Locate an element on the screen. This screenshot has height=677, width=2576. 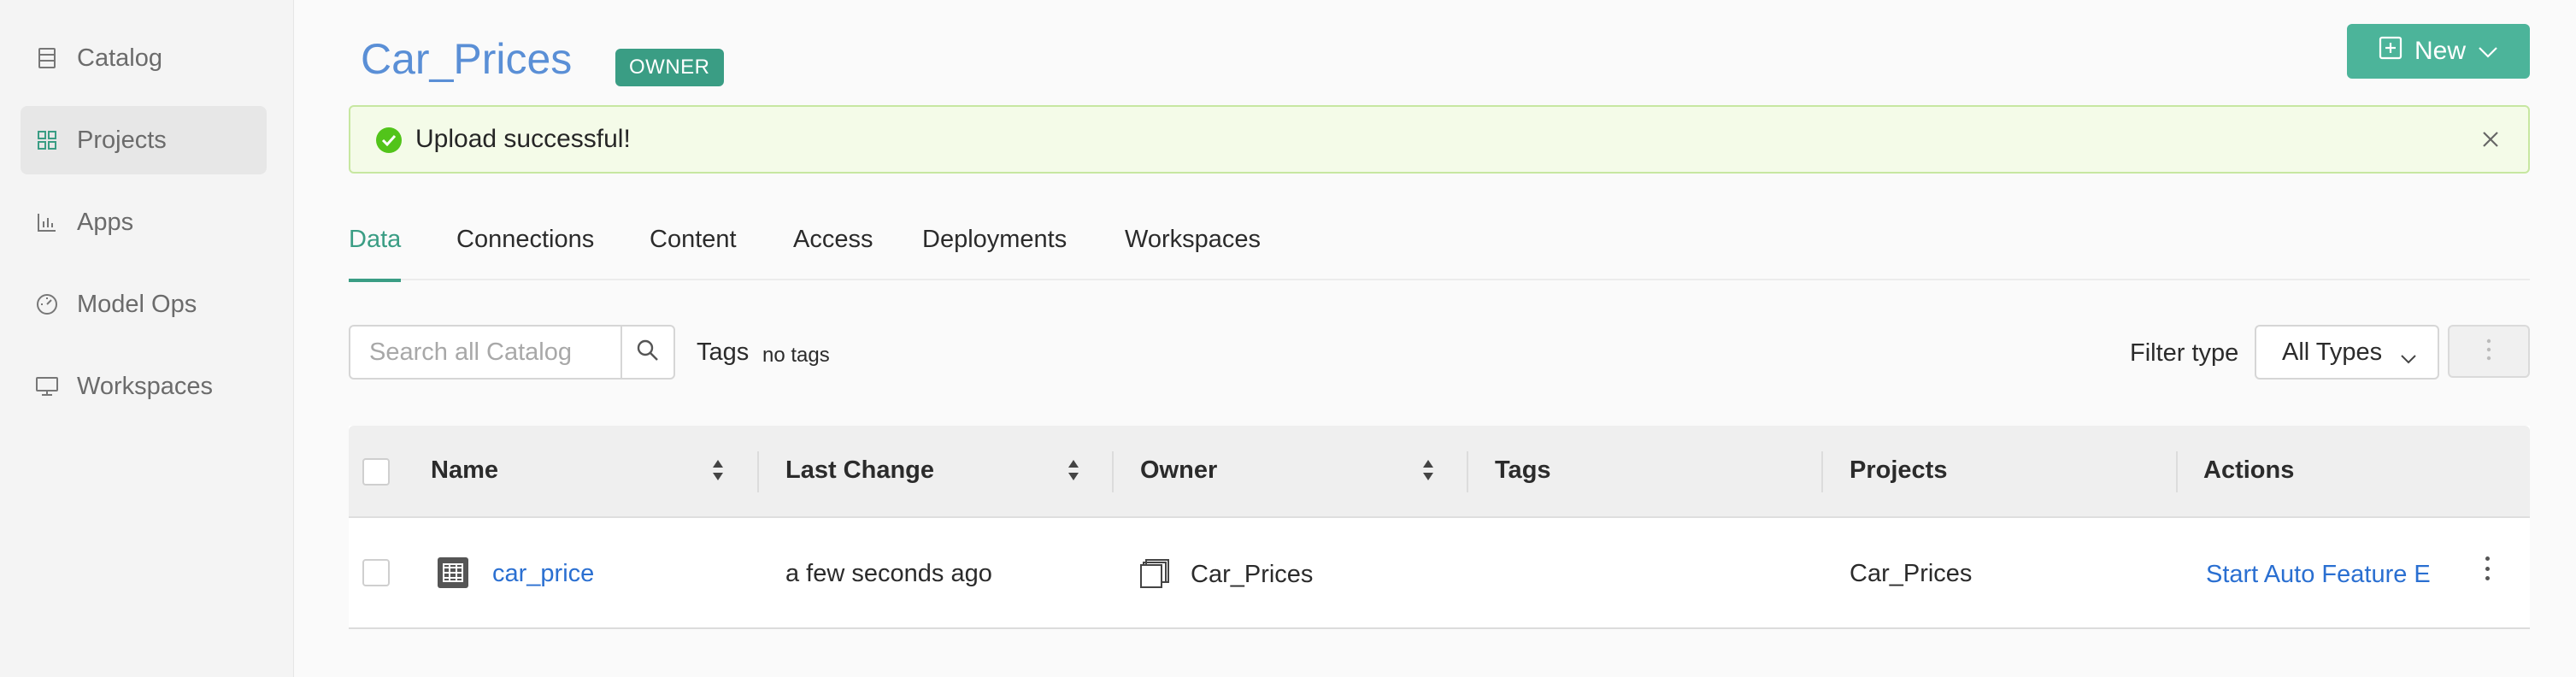
last-change-cell: a few seconds ago is located at coordinates (888, 573).